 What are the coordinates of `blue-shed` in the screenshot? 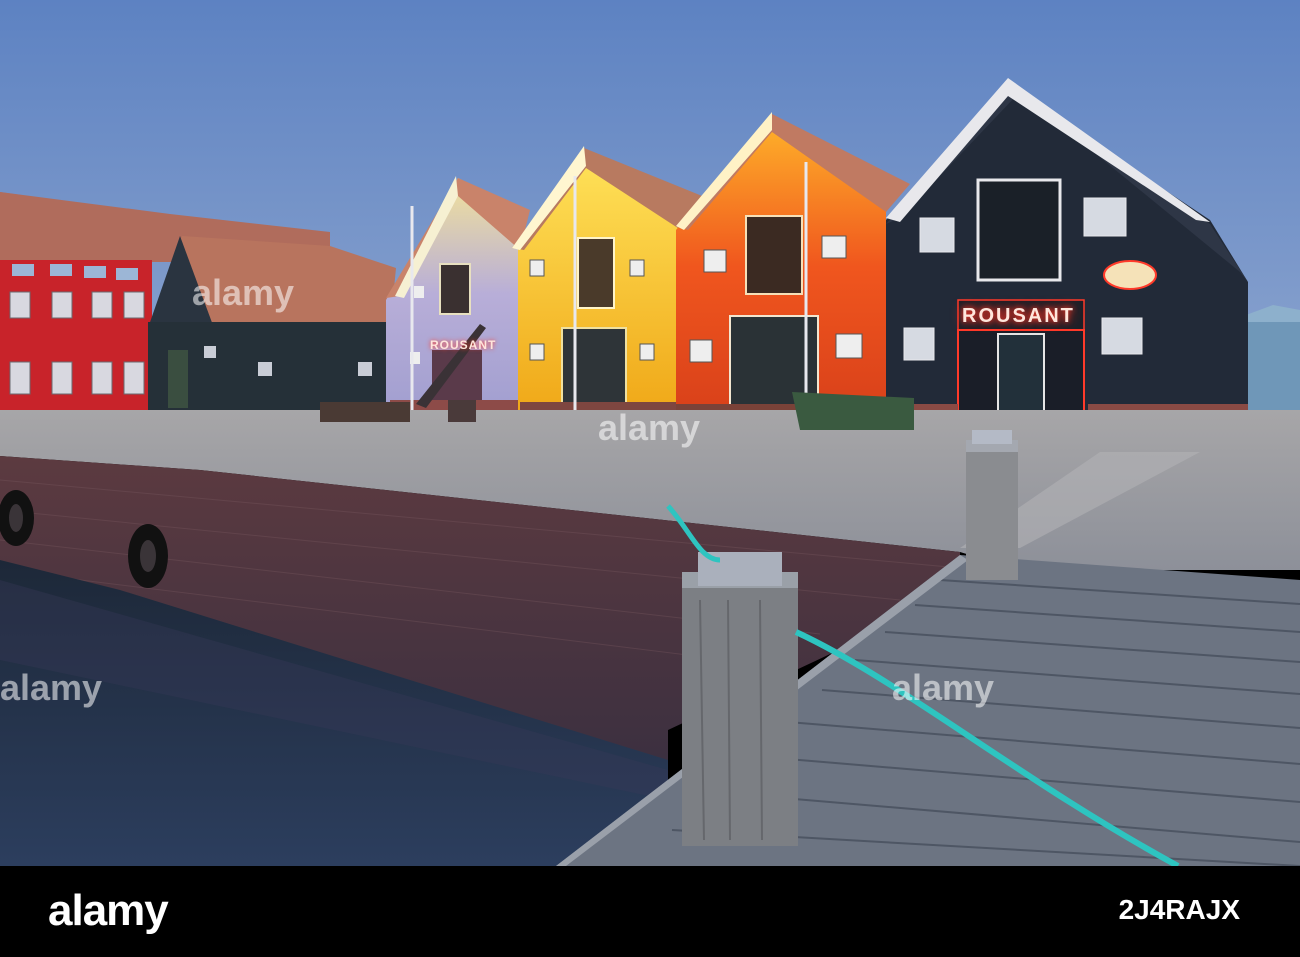 It's located at (1273, 362).